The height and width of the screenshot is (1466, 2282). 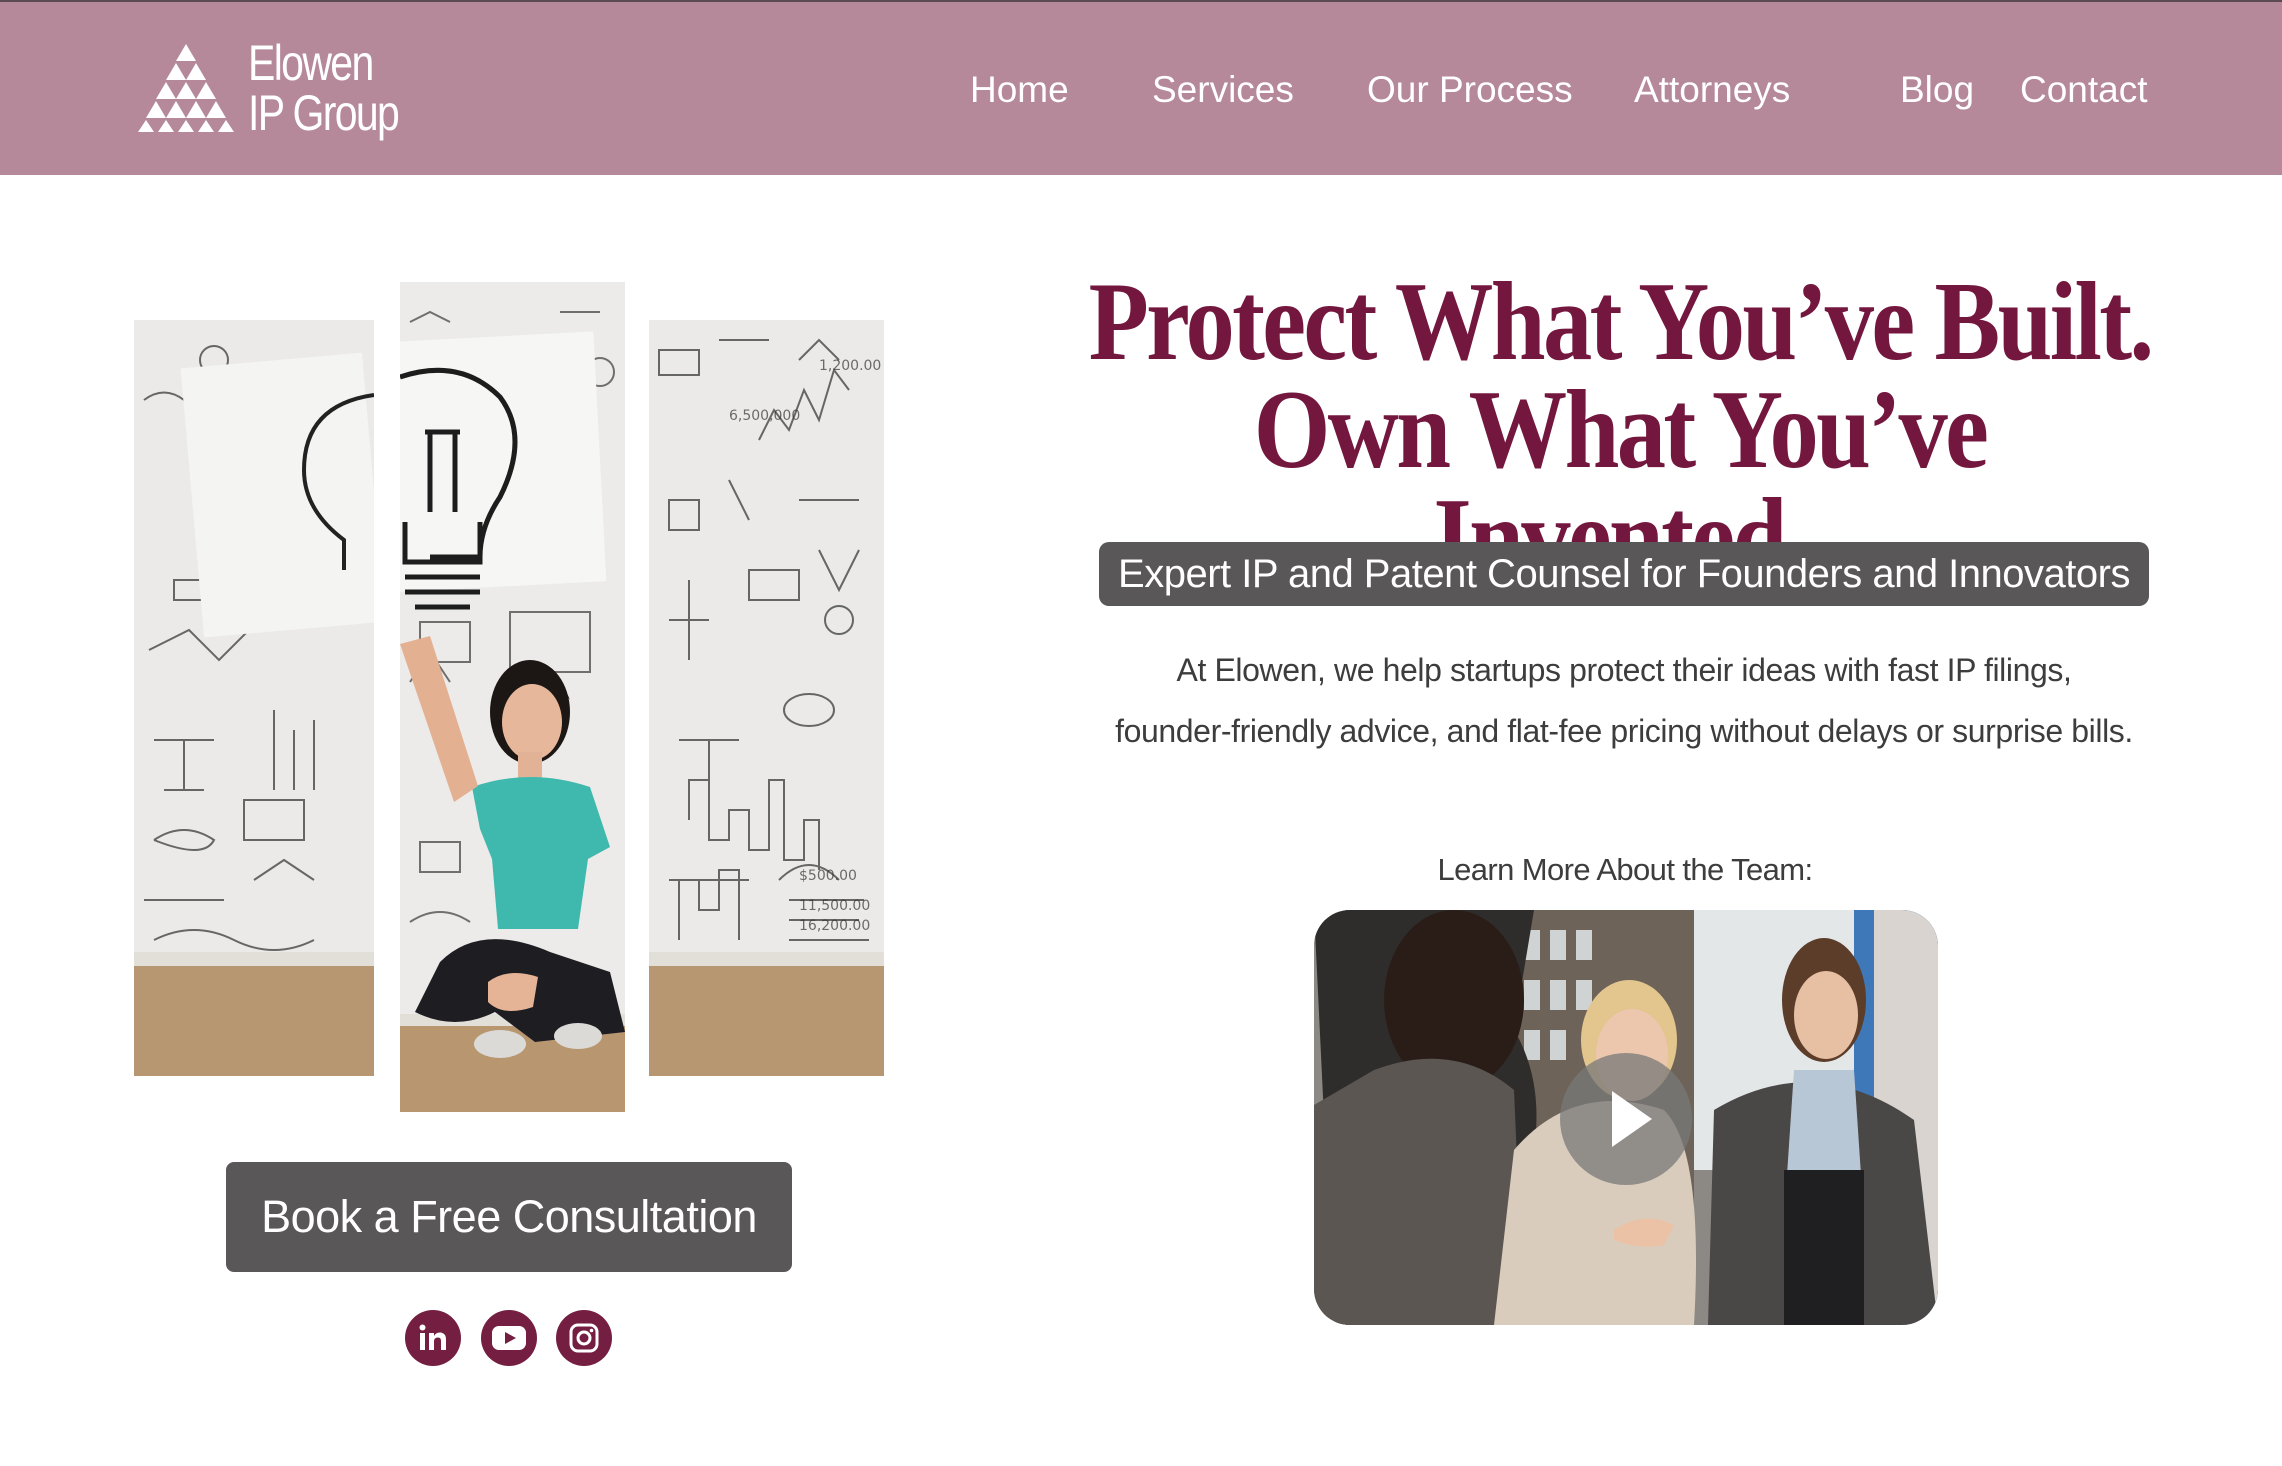 I want to click on linkedin-icon, so click(x=433, y=1338).